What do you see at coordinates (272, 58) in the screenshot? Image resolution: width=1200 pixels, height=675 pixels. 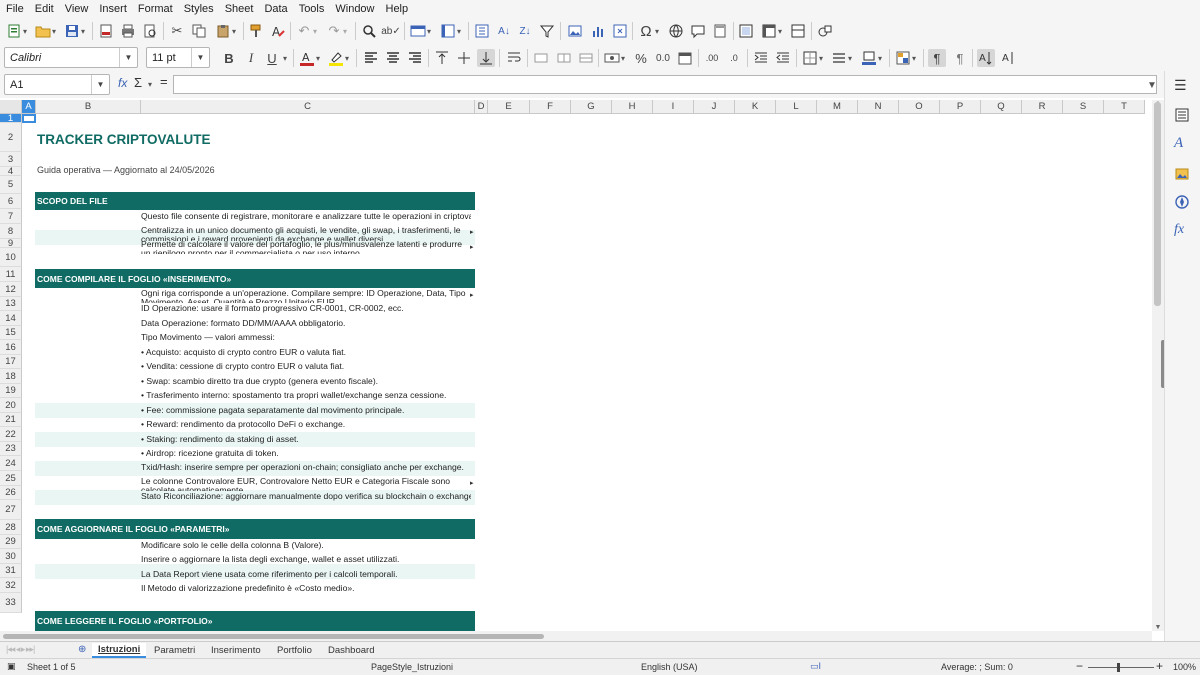 I see `underline-button: U` at bounding box center [272, 58].